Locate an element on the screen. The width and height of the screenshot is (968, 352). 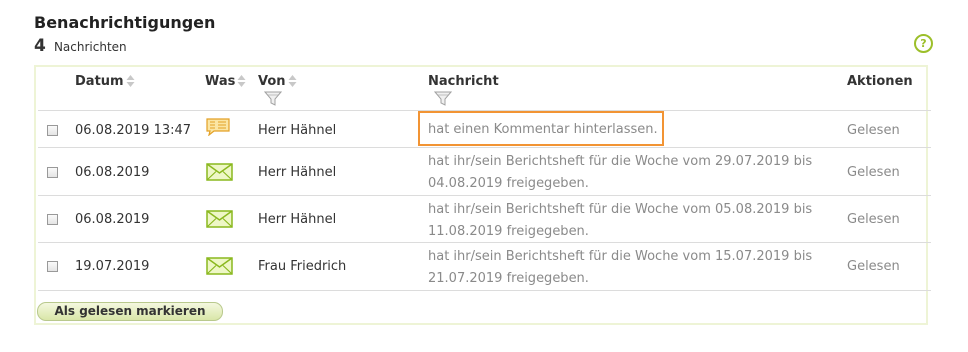
message-count-label: Nachrichten is located at coordinates (90, 47).